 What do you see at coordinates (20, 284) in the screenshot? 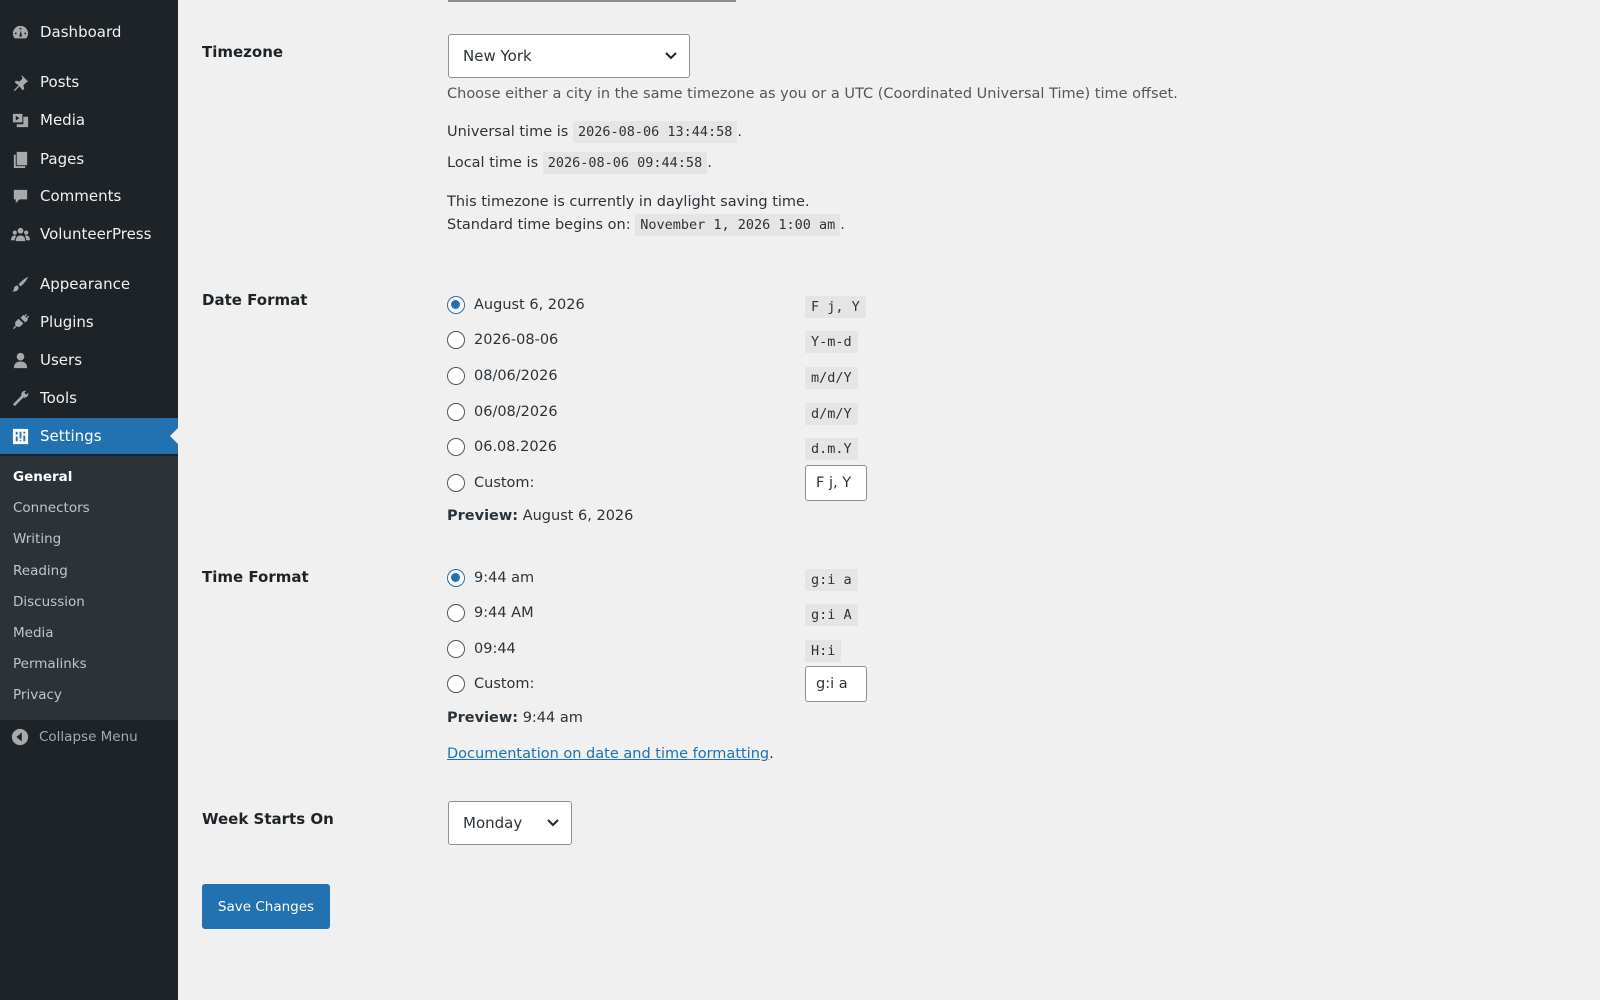
I see `brush-icon` at bounding box center [20, 284].